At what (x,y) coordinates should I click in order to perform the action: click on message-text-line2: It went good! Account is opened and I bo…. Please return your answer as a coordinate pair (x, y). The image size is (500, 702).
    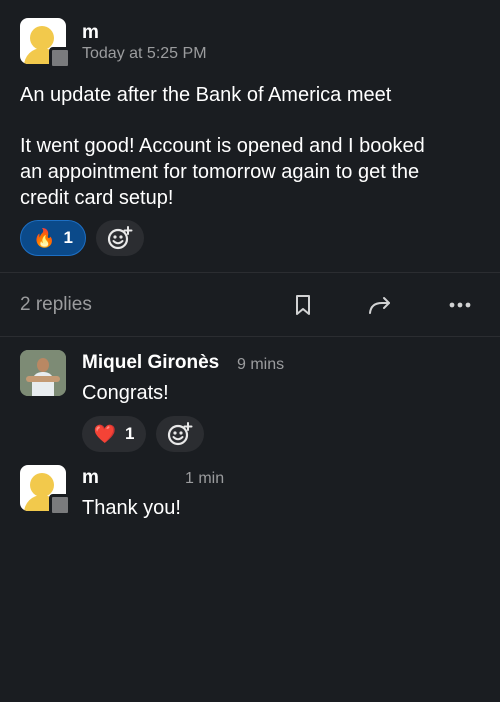
    Looking at the image, I should click on (222, 146).